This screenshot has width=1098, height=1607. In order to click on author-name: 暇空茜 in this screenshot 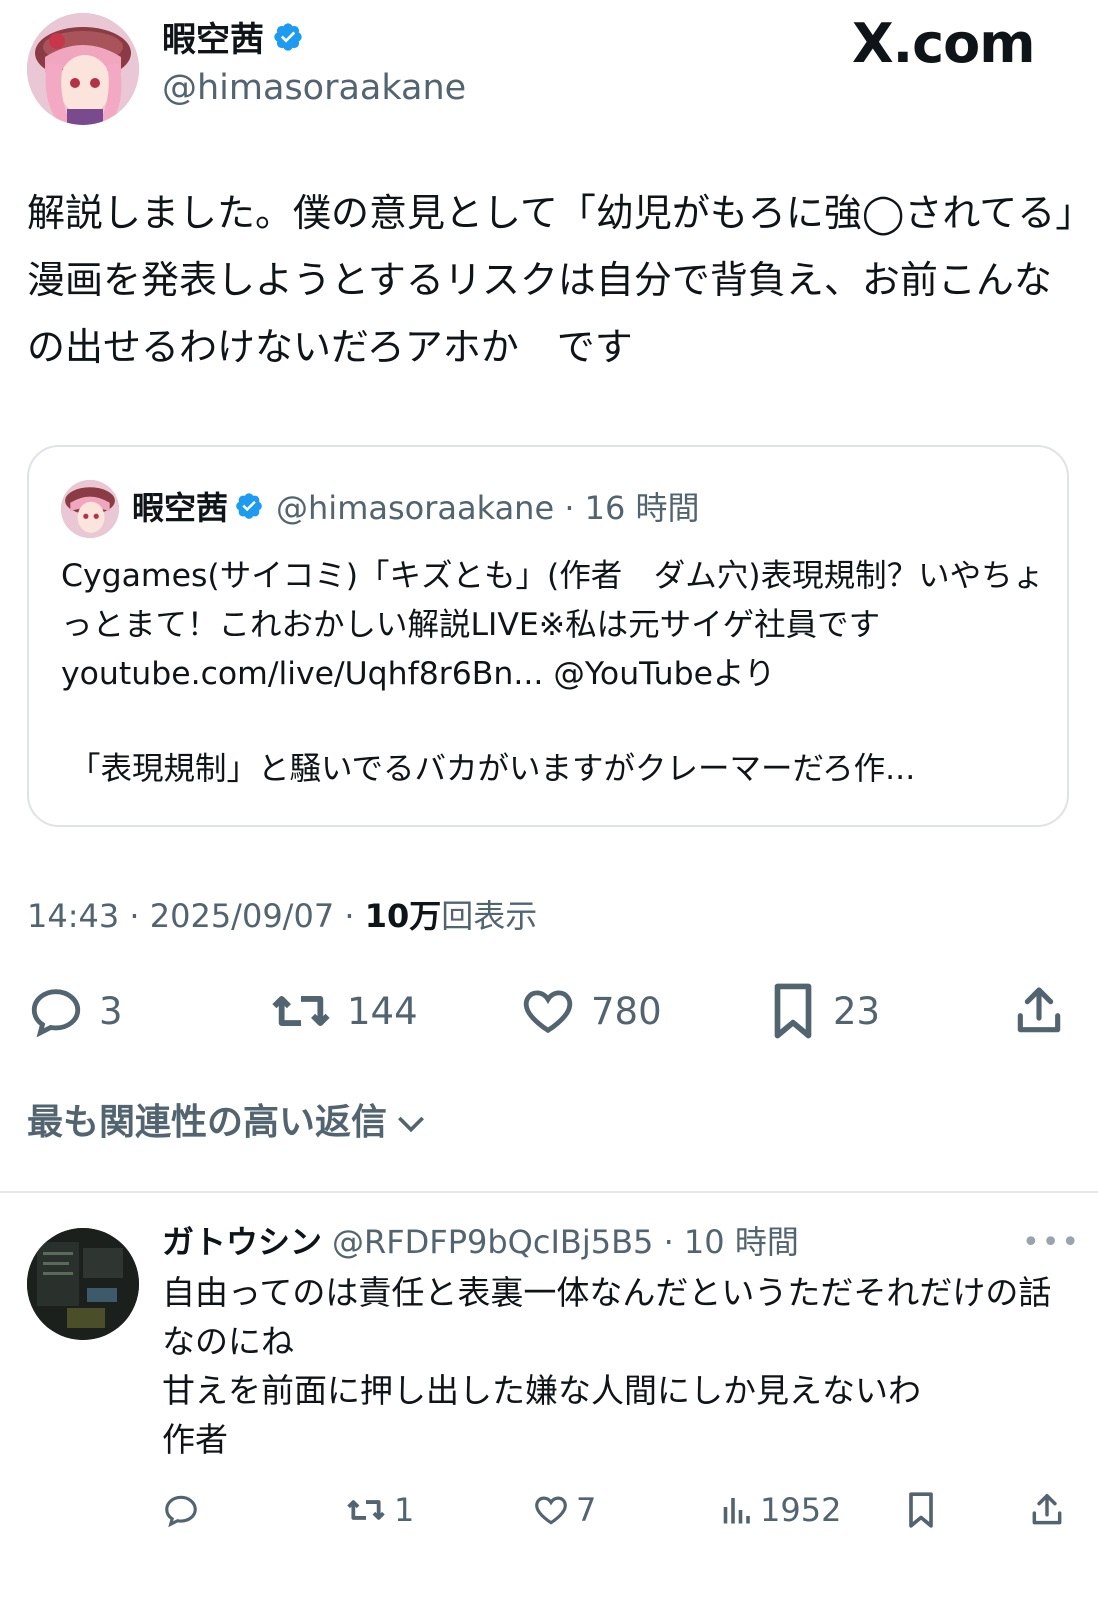, I will do `click(233, 41)`.